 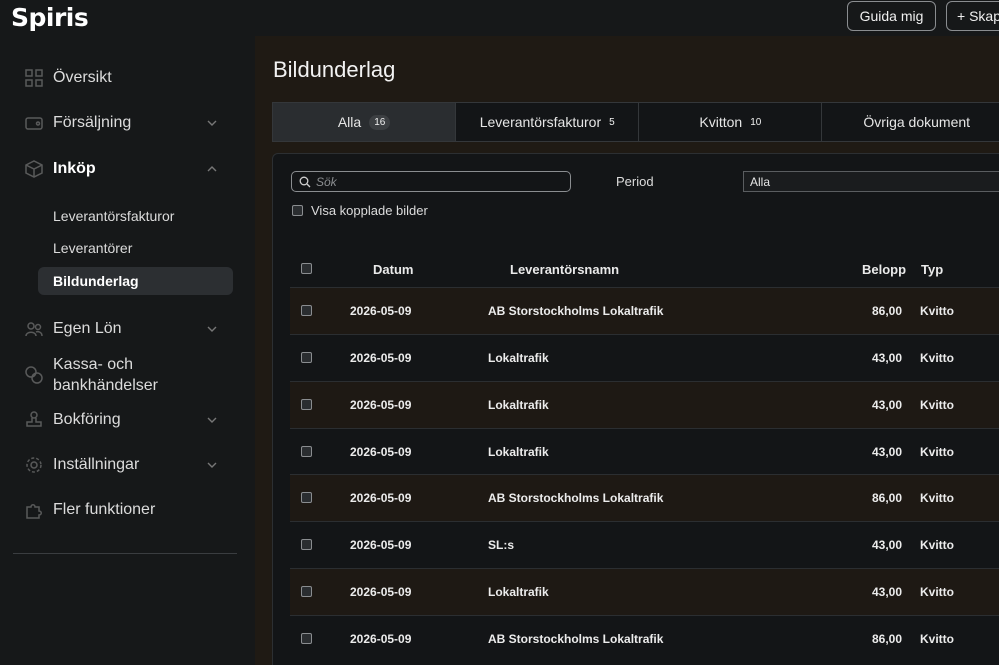 I want to click on puzzle-icon, so click(x=34, y=511).